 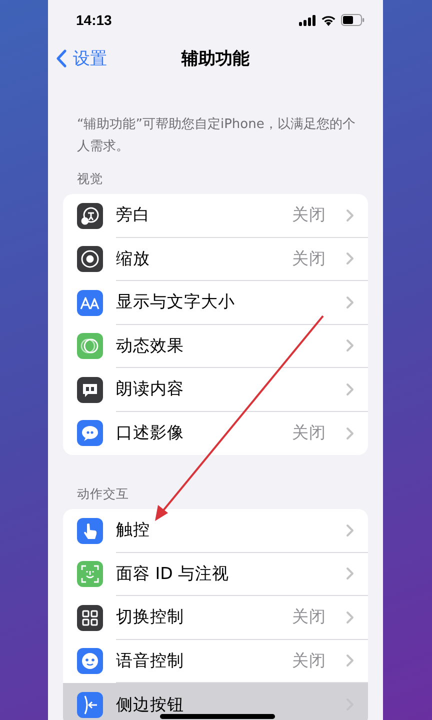 I want to click on back-chevron-icon, so click(x=61, y=58).